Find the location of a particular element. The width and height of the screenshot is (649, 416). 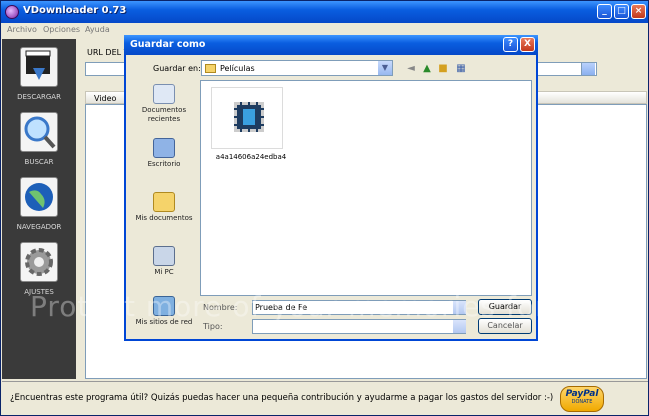

place-recent: Documentos recientes is located at coordinates (164, 107).